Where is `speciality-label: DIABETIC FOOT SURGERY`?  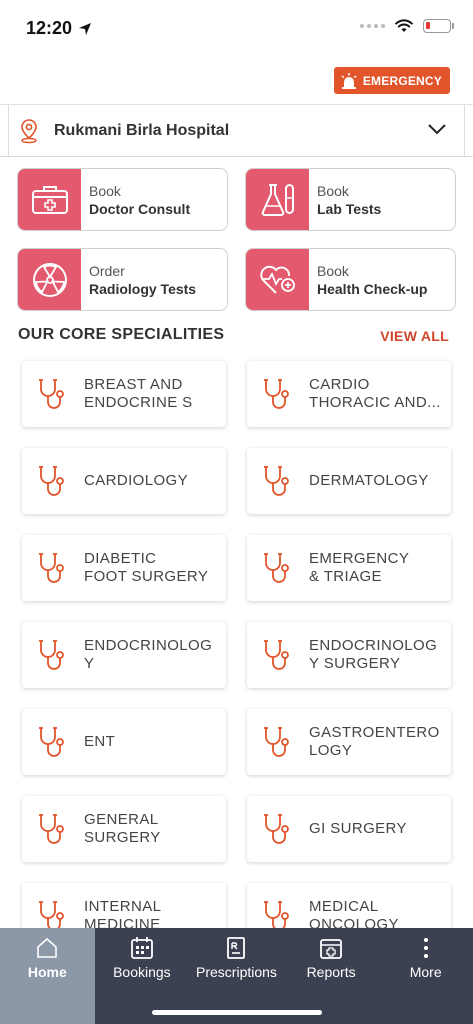 speciality-label: DIABETIC FOOT SURGERY is located at coordinates (146, 567).